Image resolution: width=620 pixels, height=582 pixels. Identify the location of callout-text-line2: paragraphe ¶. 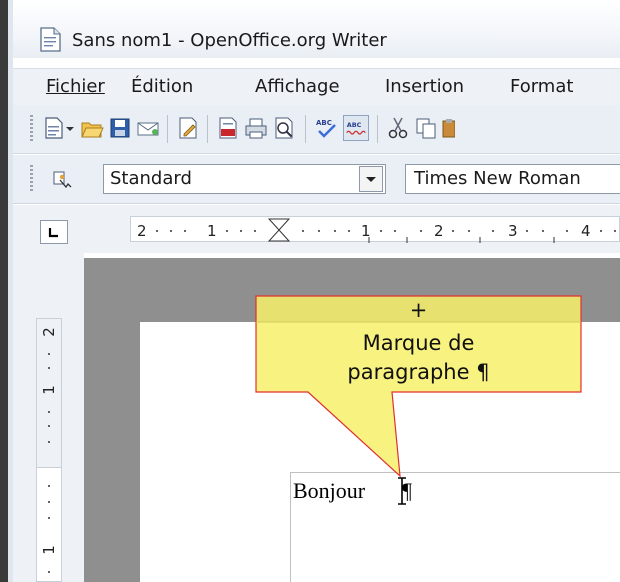
(418, 372).